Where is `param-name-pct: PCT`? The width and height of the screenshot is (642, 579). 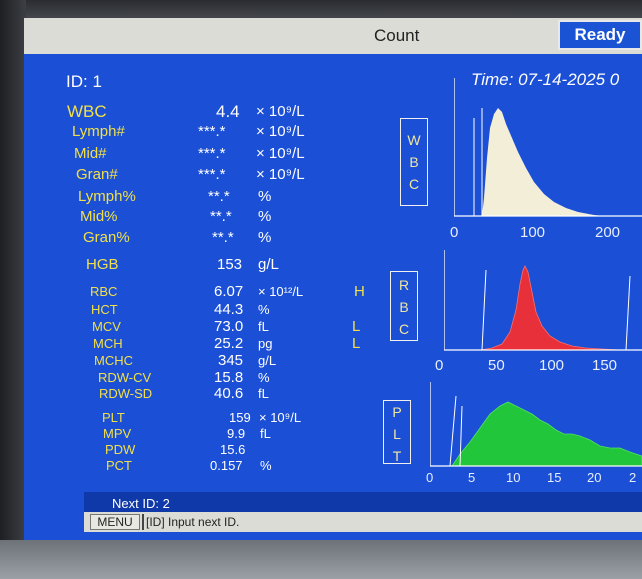
param-name-pct: PCT is located at coordinates (119, 465).